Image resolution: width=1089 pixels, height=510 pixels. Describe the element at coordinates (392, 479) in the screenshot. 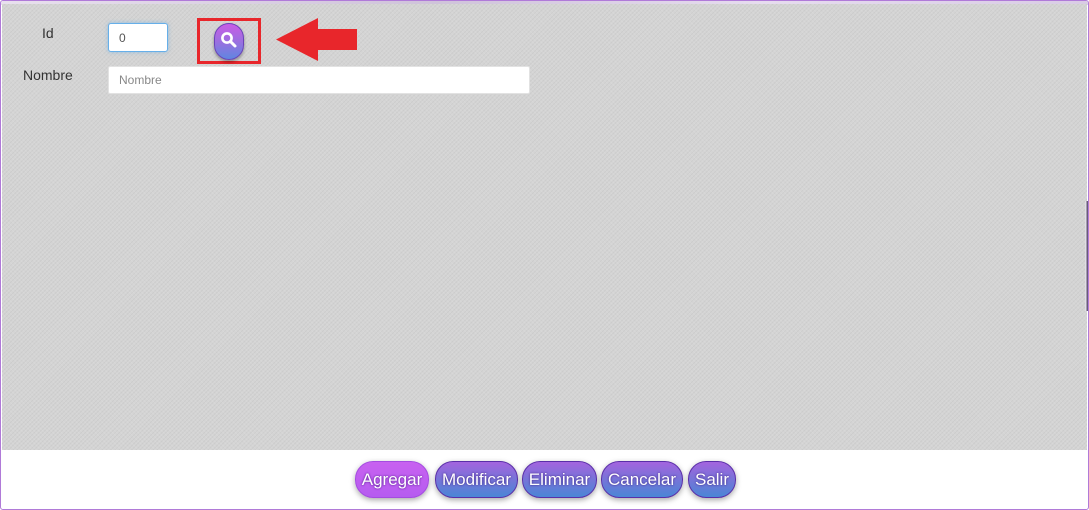

I see `agregar-button: Agregar` at that location.